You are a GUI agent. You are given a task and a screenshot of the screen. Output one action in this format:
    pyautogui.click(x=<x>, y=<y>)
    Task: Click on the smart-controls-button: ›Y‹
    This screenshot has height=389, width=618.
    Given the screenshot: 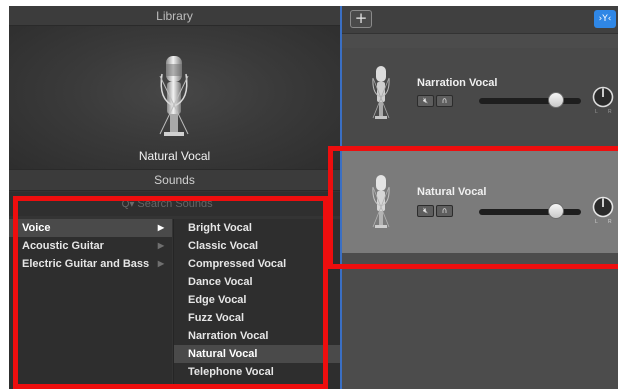 What is the action you would take?
    pyautogui.click(x=605, y=19)
    